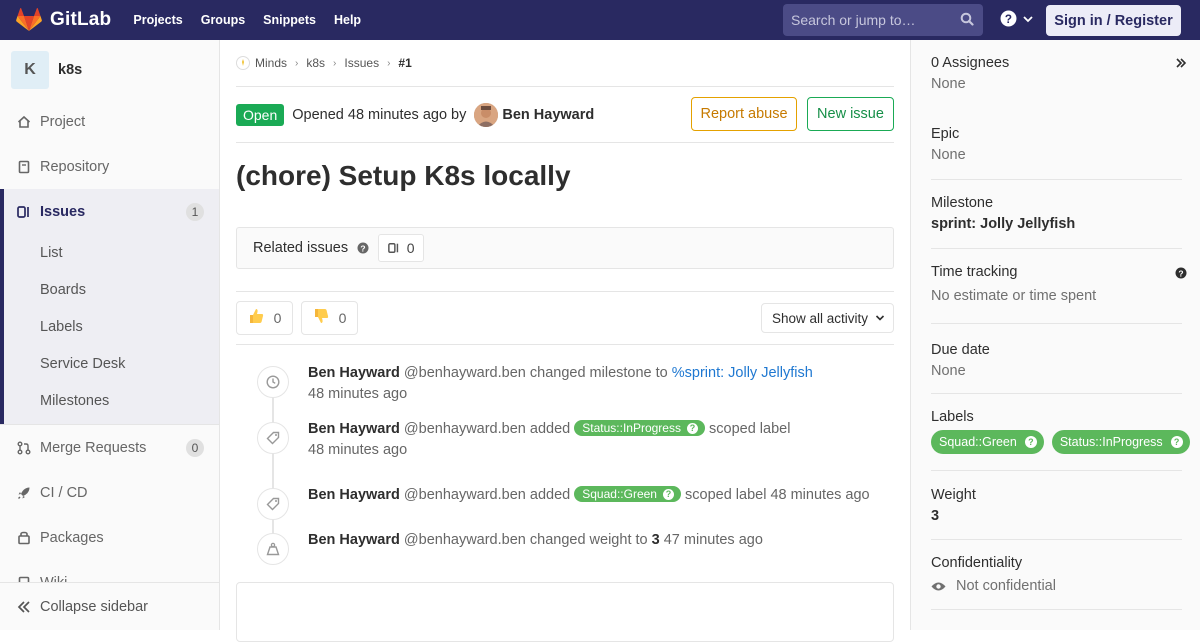 This screenshot has width=1200, height=642. I want to click on avatar, so click(486, 114).